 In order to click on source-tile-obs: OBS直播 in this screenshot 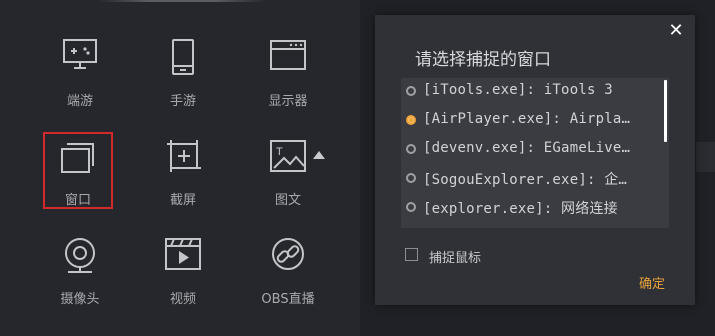, I will do `click(288, 278)`.